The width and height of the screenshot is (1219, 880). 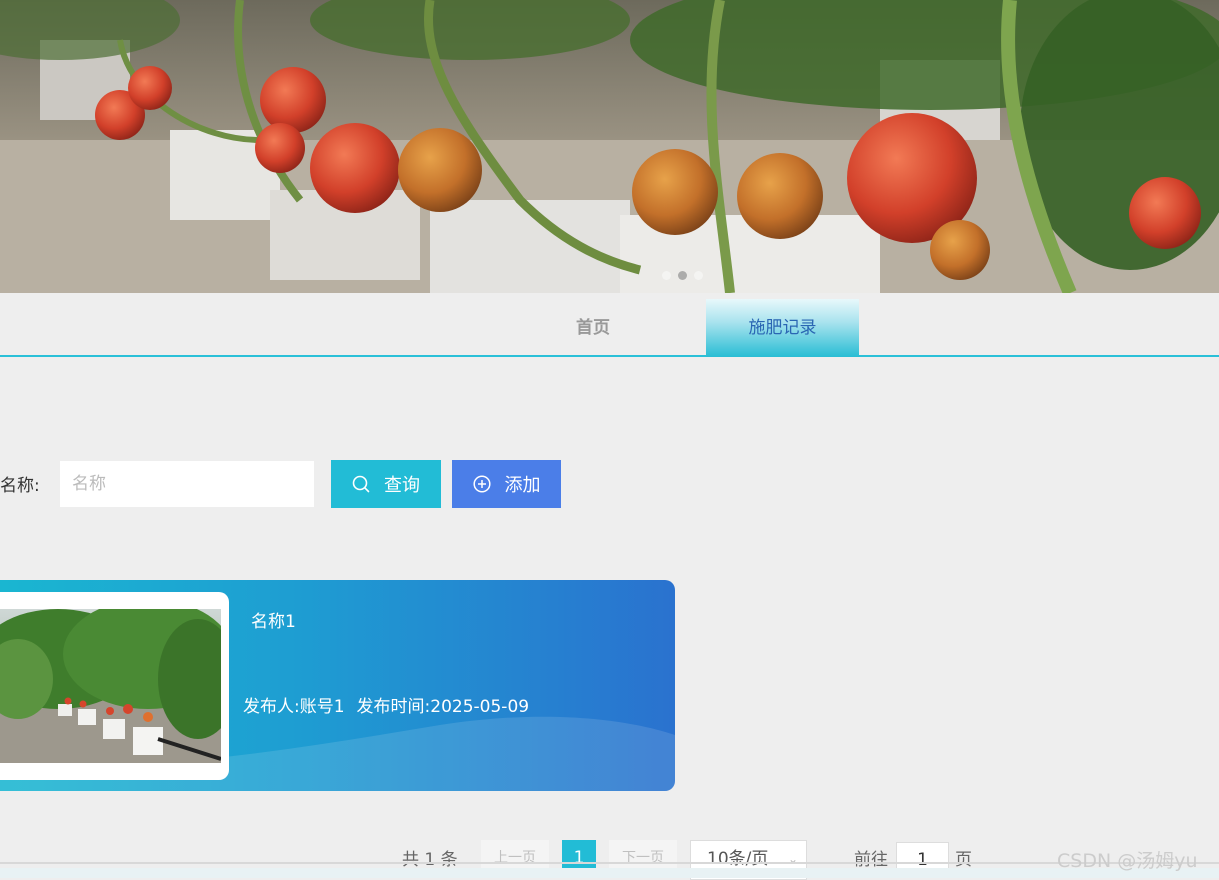 I want to click on record-meta: 发布人:账号1 发布时间:2025-05-09, so click(x=392, y=704).